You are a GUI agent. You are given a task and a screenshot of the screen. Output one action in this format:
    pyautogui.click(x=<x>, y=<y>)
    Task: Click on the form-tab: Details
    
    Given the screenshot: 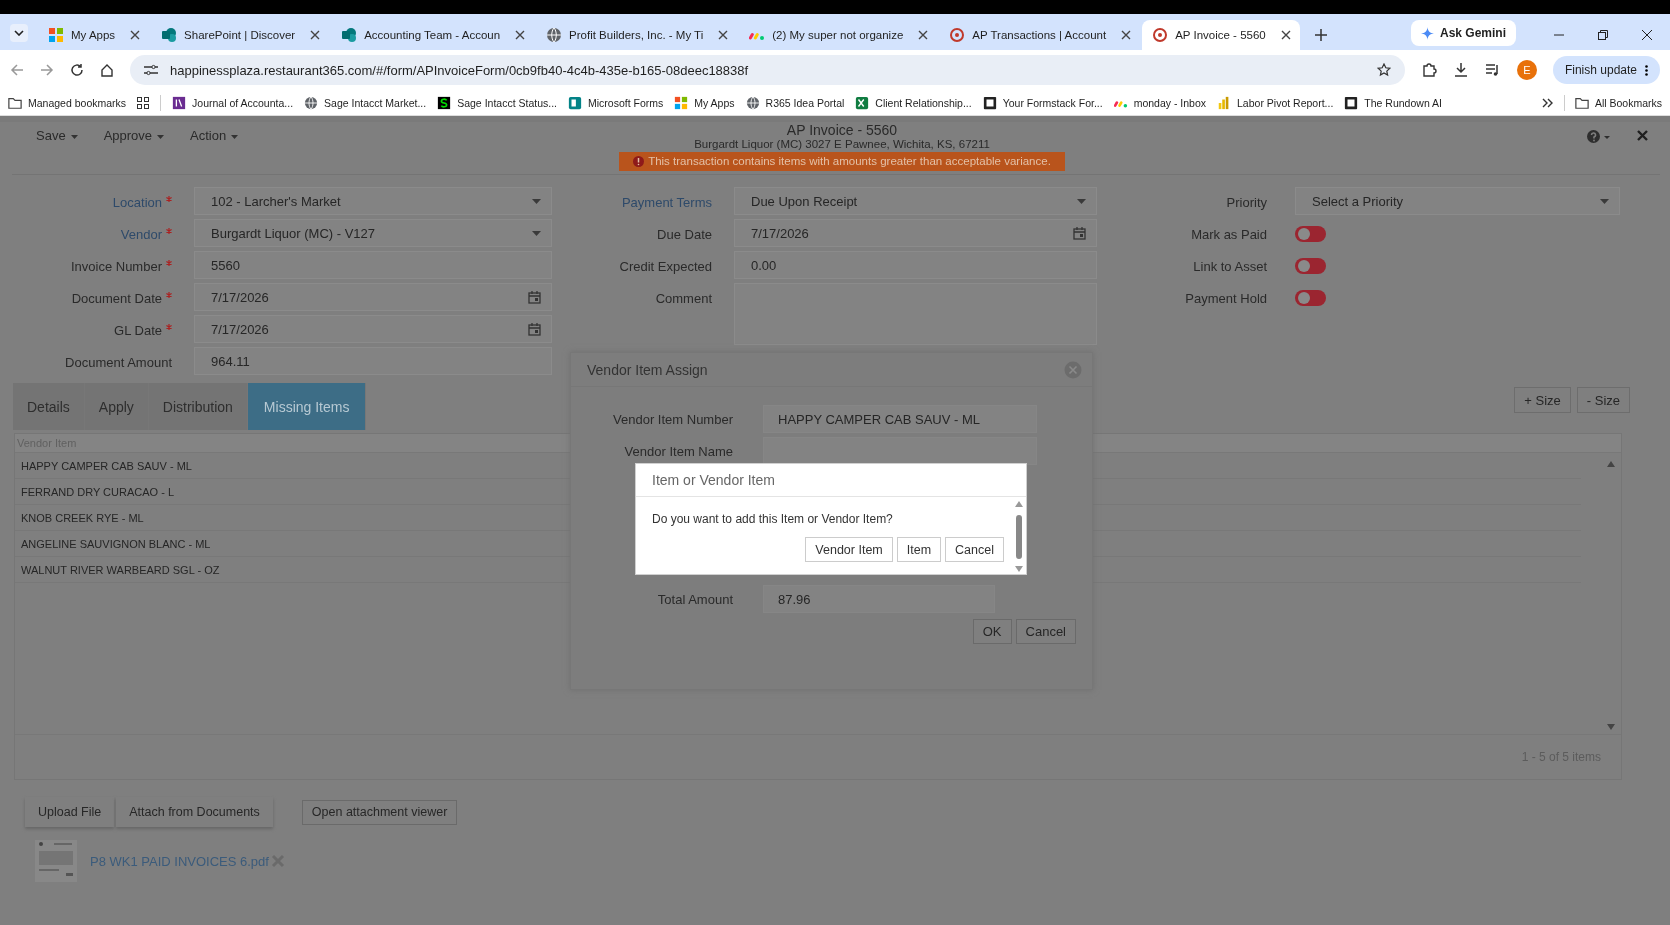 What is the action you would take?
    pyautogui.click(x=49, y=406)
    